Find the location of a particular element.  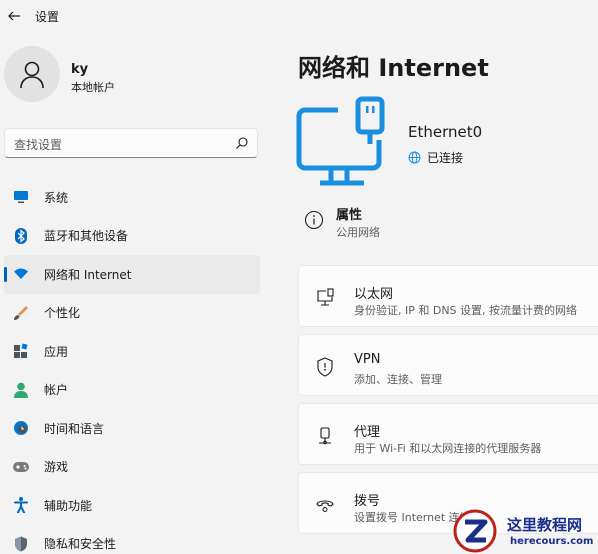

apps-icon is located at coordinates (21, 351).